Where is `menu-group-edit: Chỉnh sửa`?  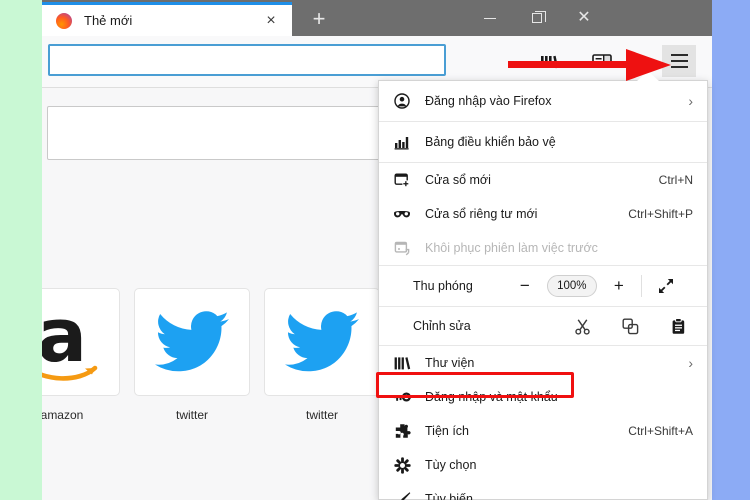
menu-group-edit: Chỉnh sửa is located at coordinates (543, 326).